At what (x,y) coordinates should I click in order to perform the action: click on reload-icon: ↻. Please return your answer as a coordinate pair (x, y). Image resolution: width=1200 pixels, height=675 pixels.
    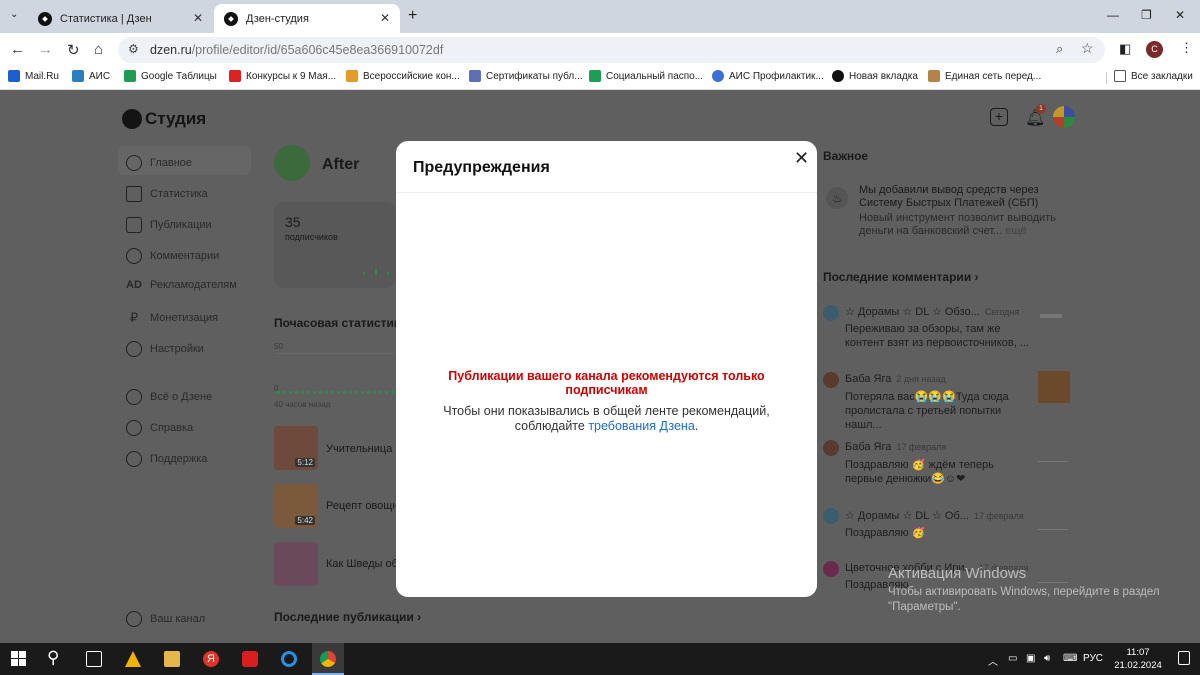
    Looking at the image, I should click on (73, 50).